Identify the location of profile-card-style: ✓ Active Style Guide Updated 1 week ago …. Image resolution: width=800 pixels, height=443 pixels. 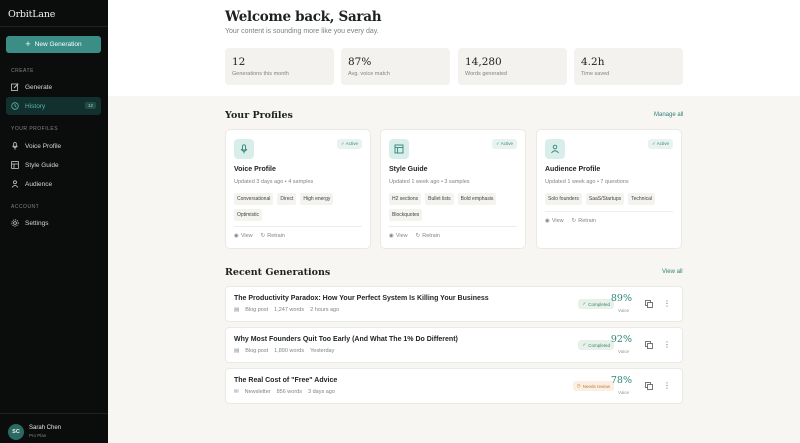
(453, 189).